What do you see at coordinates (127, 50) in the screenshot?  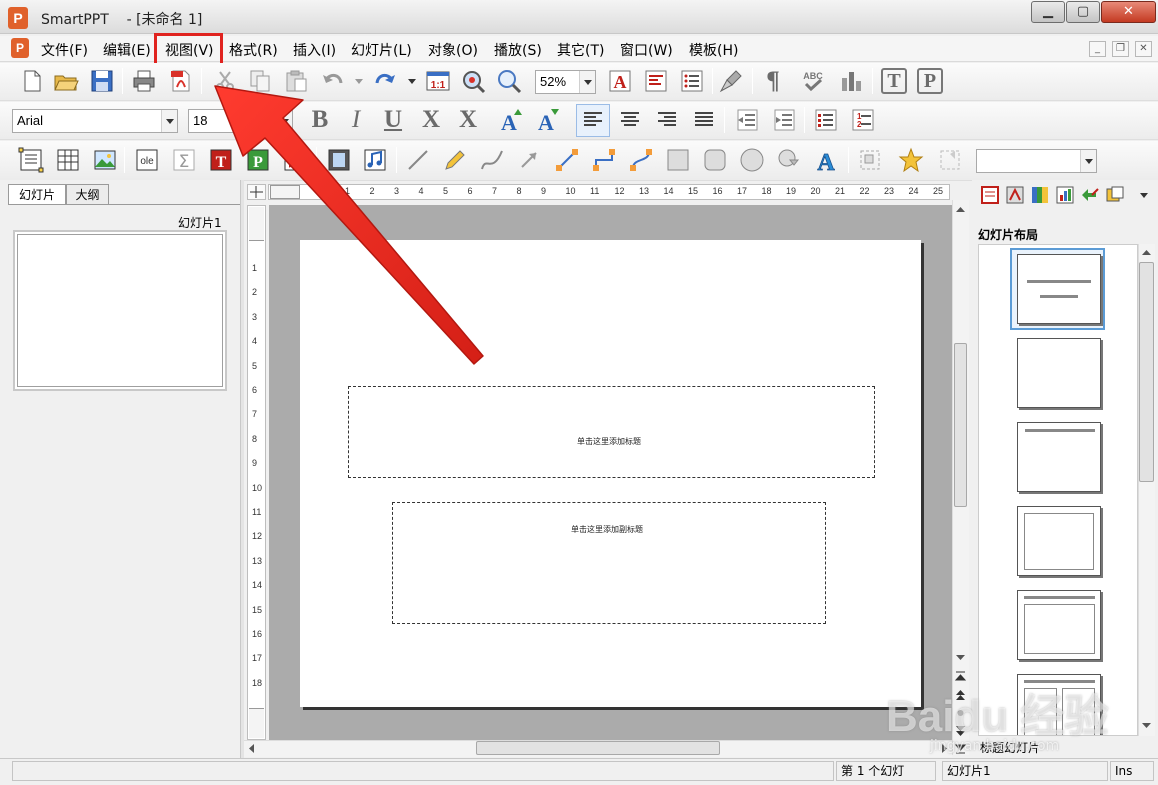 I see `menu-edit: 编辑(E)` at bounding box center [127, 50].